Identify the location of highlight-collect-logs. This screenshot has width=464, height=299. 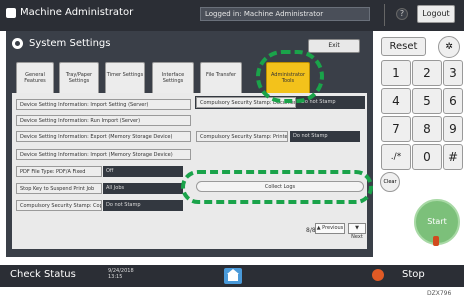
(277, 187).